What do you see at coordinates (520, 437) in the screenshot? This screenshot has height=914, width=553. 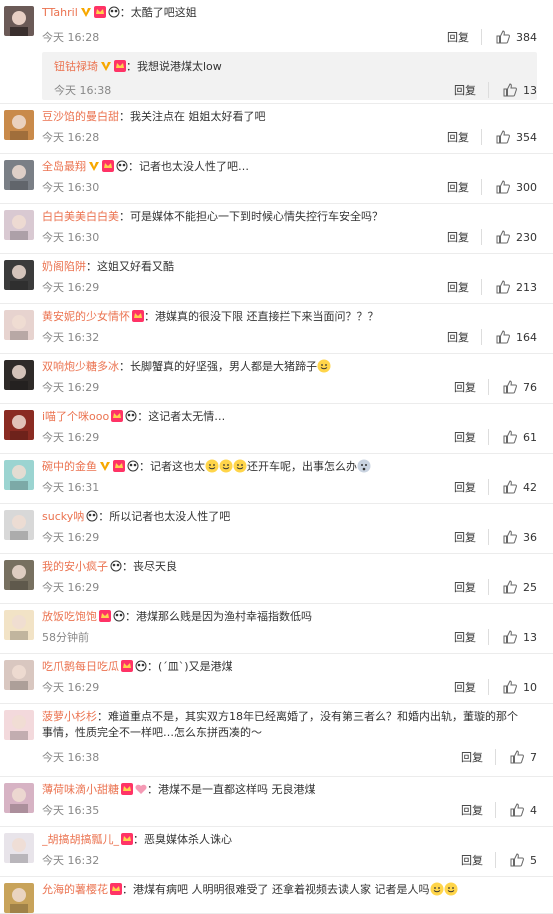 I see `like-button: 61` at bounding box center [520, 437].